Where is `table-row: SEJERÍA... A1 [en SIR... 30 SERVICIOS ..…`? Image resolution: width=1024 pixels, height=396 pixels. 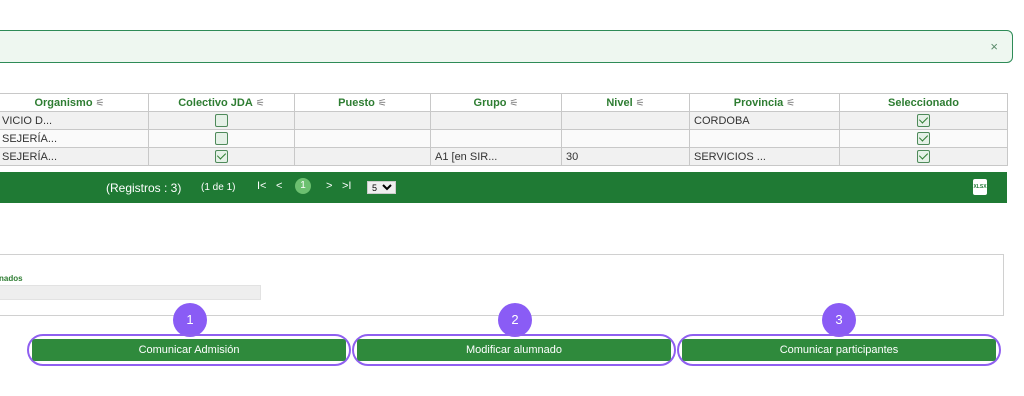 table-row: SEJERÍA... A1 [en SIR... 30 SERVICIOS ..… is located at coordinates (504, 156).